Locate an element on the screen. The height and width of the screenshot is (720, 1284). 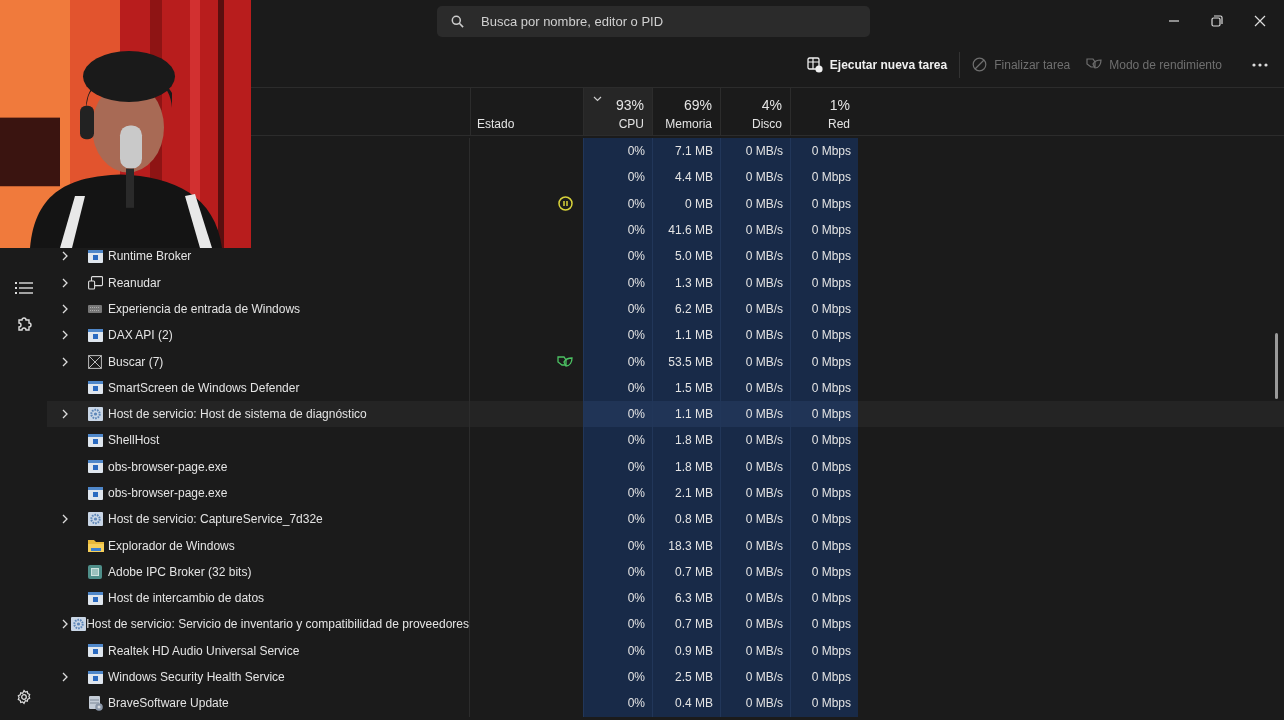
restore-icon is located at coordinates (1217, 21).